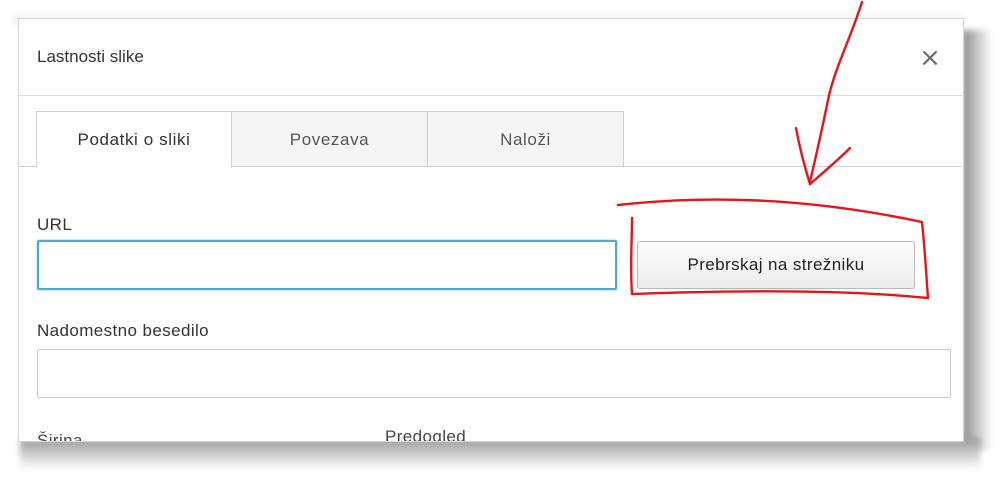 Image resolution: width=1001 pixels, height=483 pixels. I want to click on alt-text-input, so click(494, 373).